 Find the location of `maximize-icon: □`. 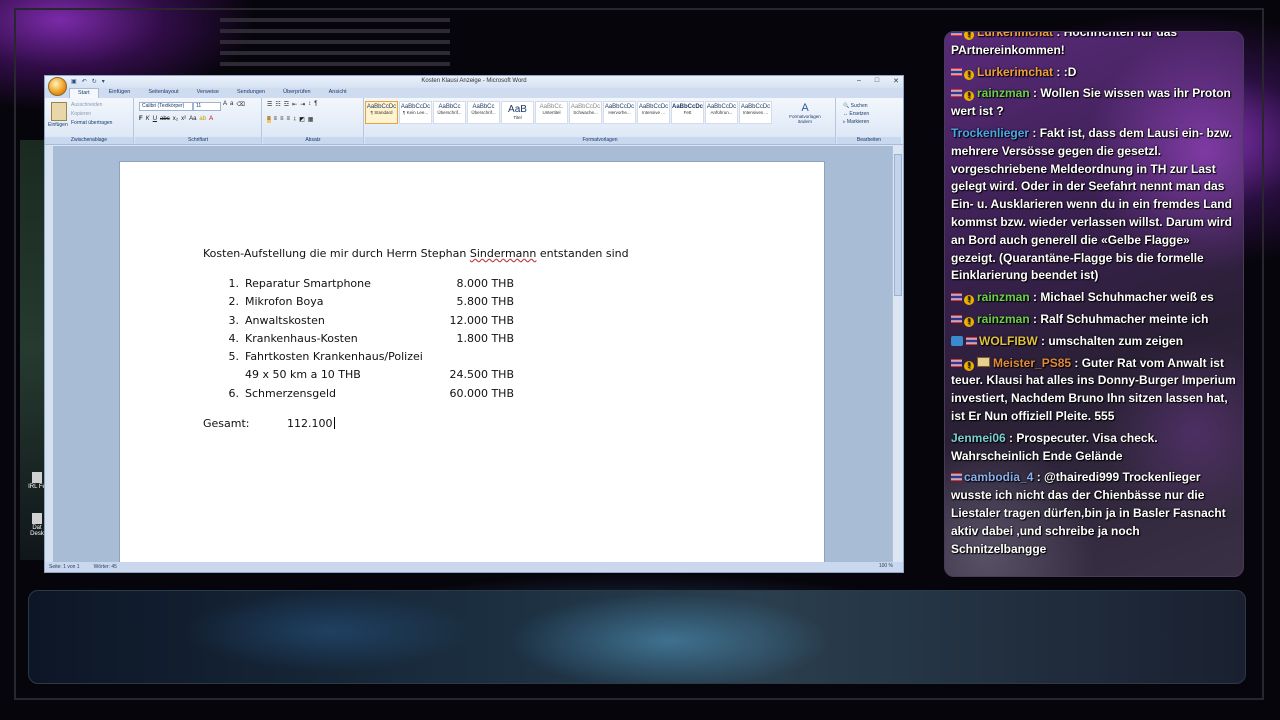

maximize-icon: □ is located at coordinates (877, 81).